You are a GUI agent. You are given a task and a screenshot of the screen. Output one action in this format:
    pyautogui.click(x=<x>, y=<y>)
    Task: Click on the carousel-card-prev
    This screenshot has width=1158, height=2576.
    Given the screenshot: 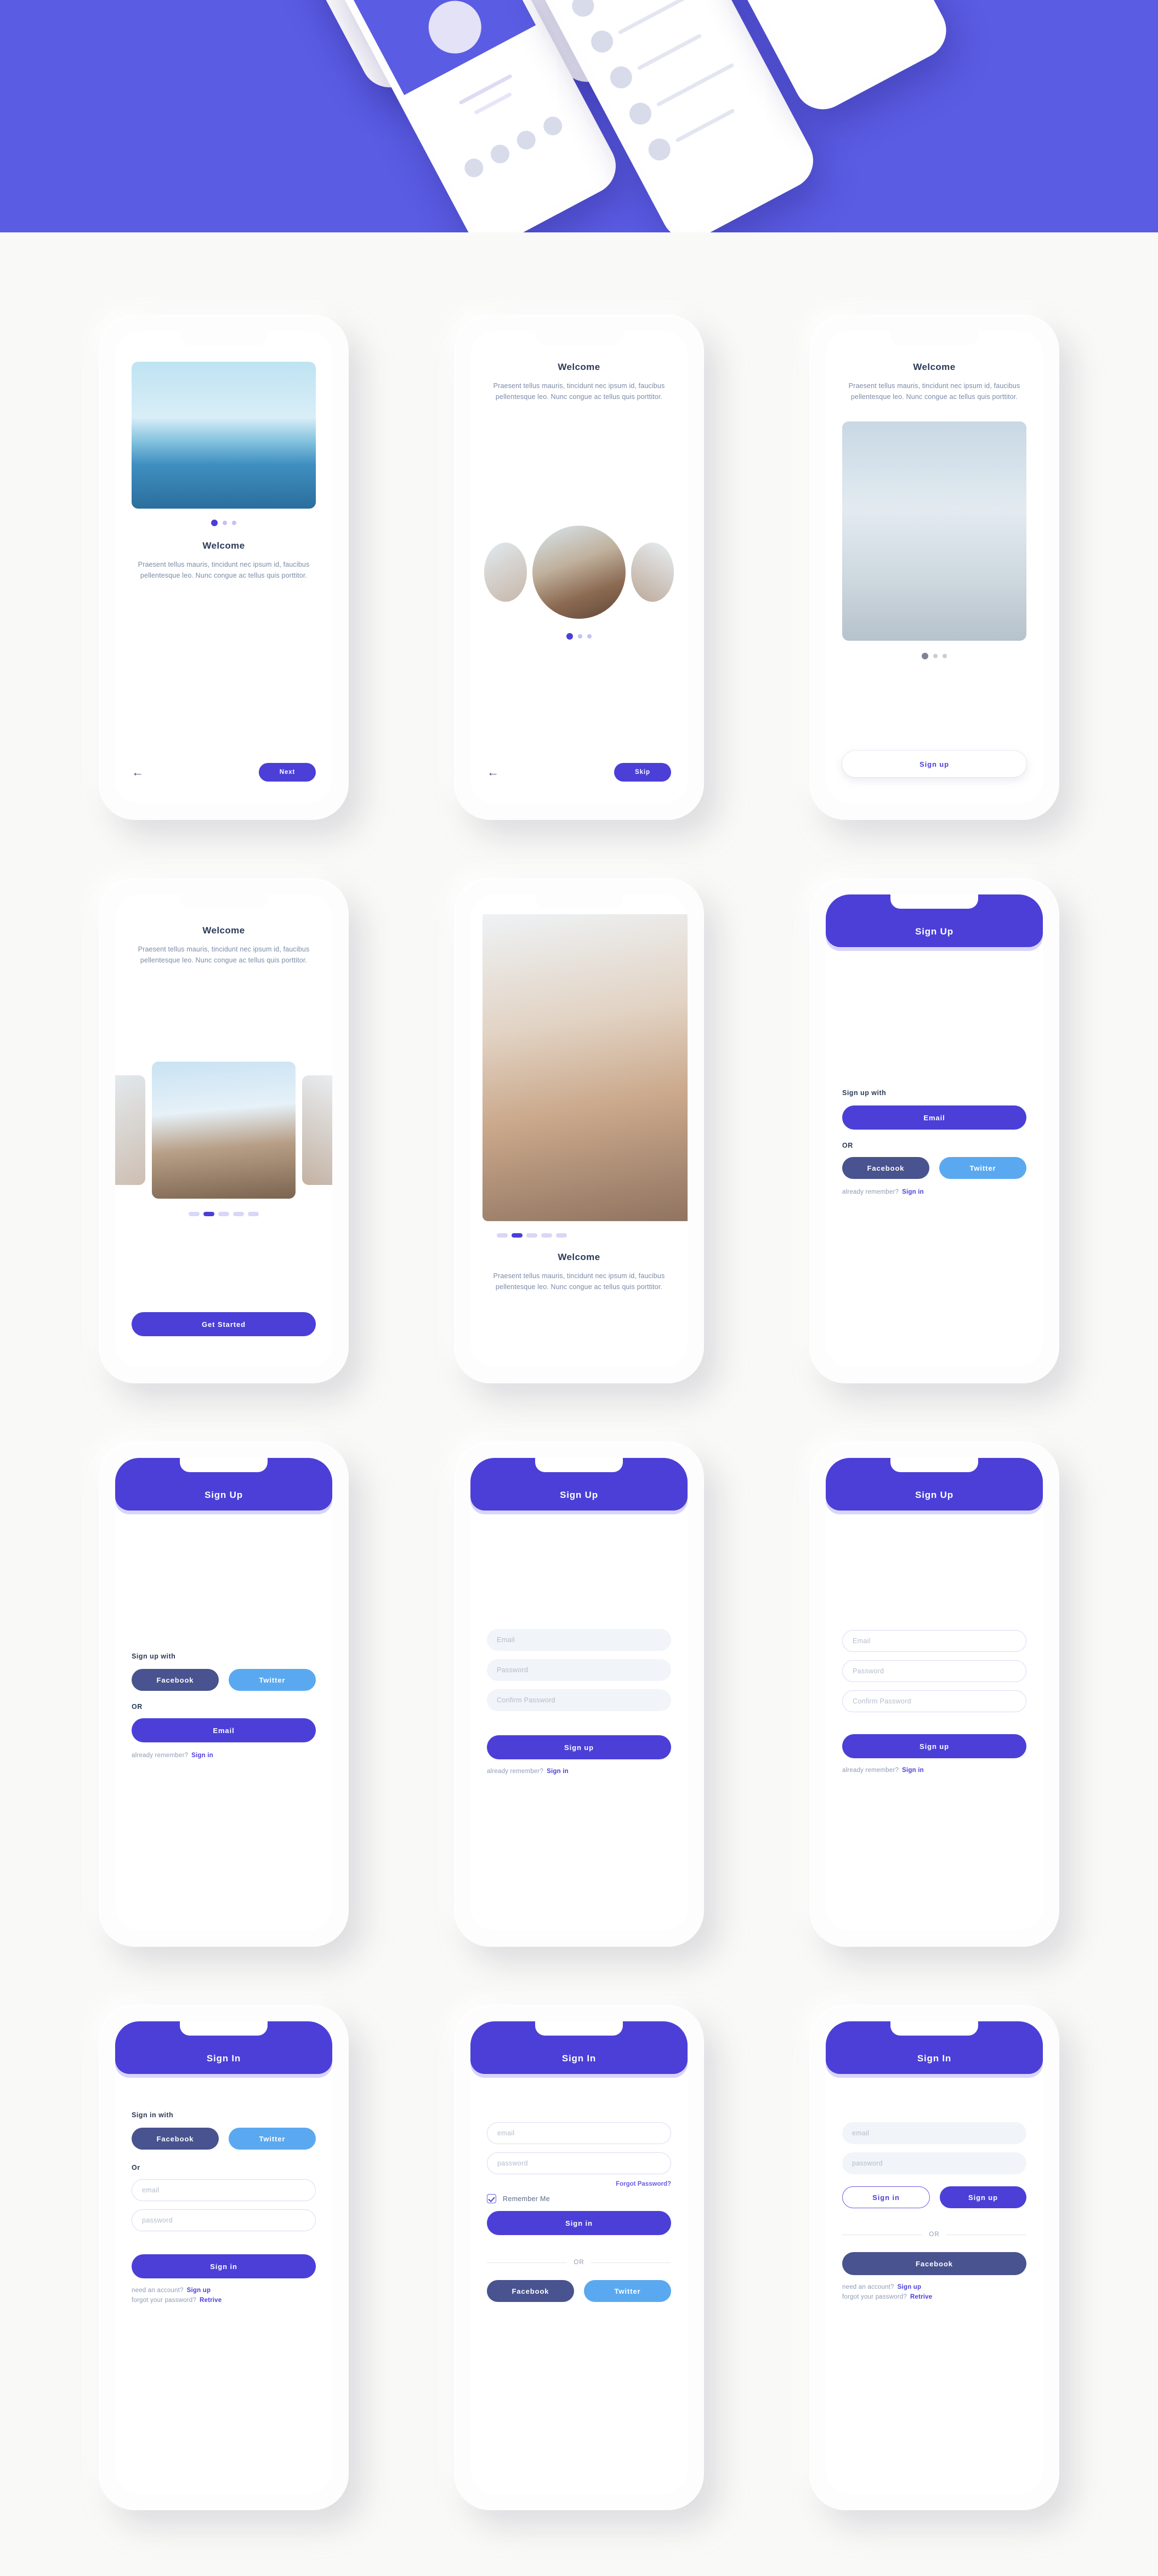 What is the action you would take?
    pyautogui.click(x=130, y=1130)
    